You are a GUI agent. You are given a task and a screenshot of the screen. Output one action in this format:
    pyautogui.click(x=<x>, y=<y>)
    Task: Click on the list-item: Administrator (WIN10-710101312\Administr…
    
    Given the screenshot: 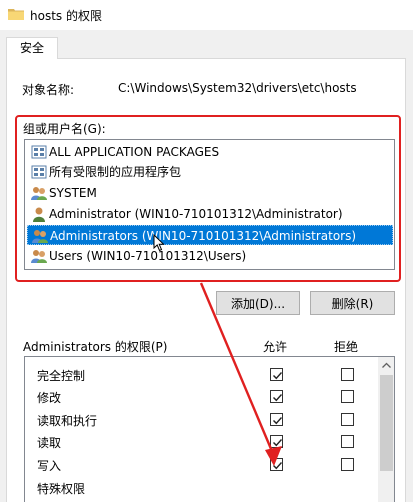 What is the action you would take?
    pyautogui.click(x=210, y=214)
    